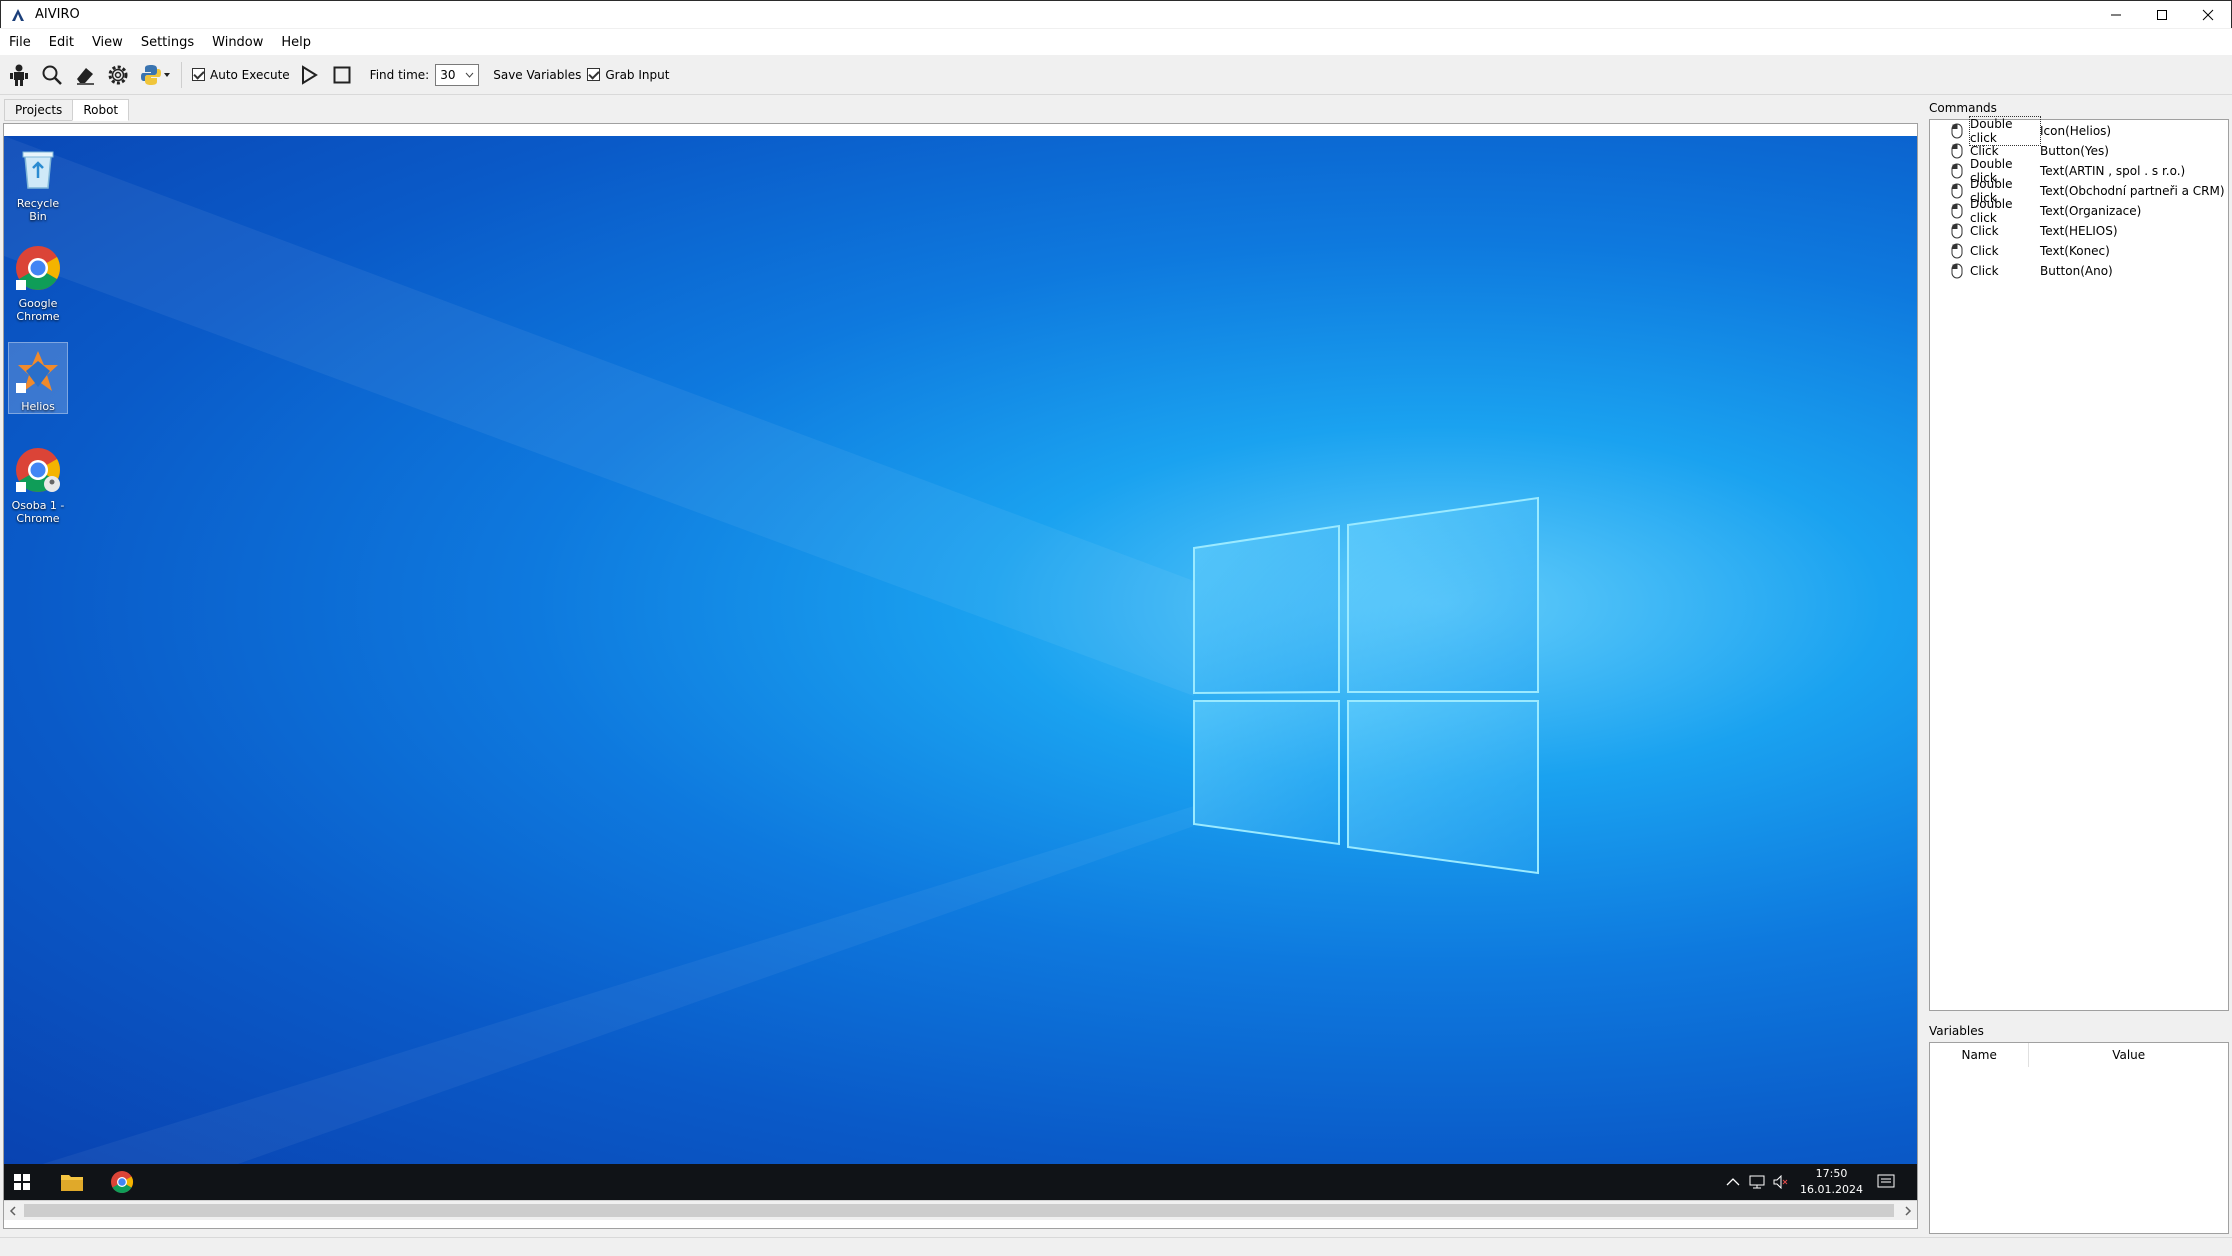  I want to click on scroll-right-button, so click(1908, 1211).